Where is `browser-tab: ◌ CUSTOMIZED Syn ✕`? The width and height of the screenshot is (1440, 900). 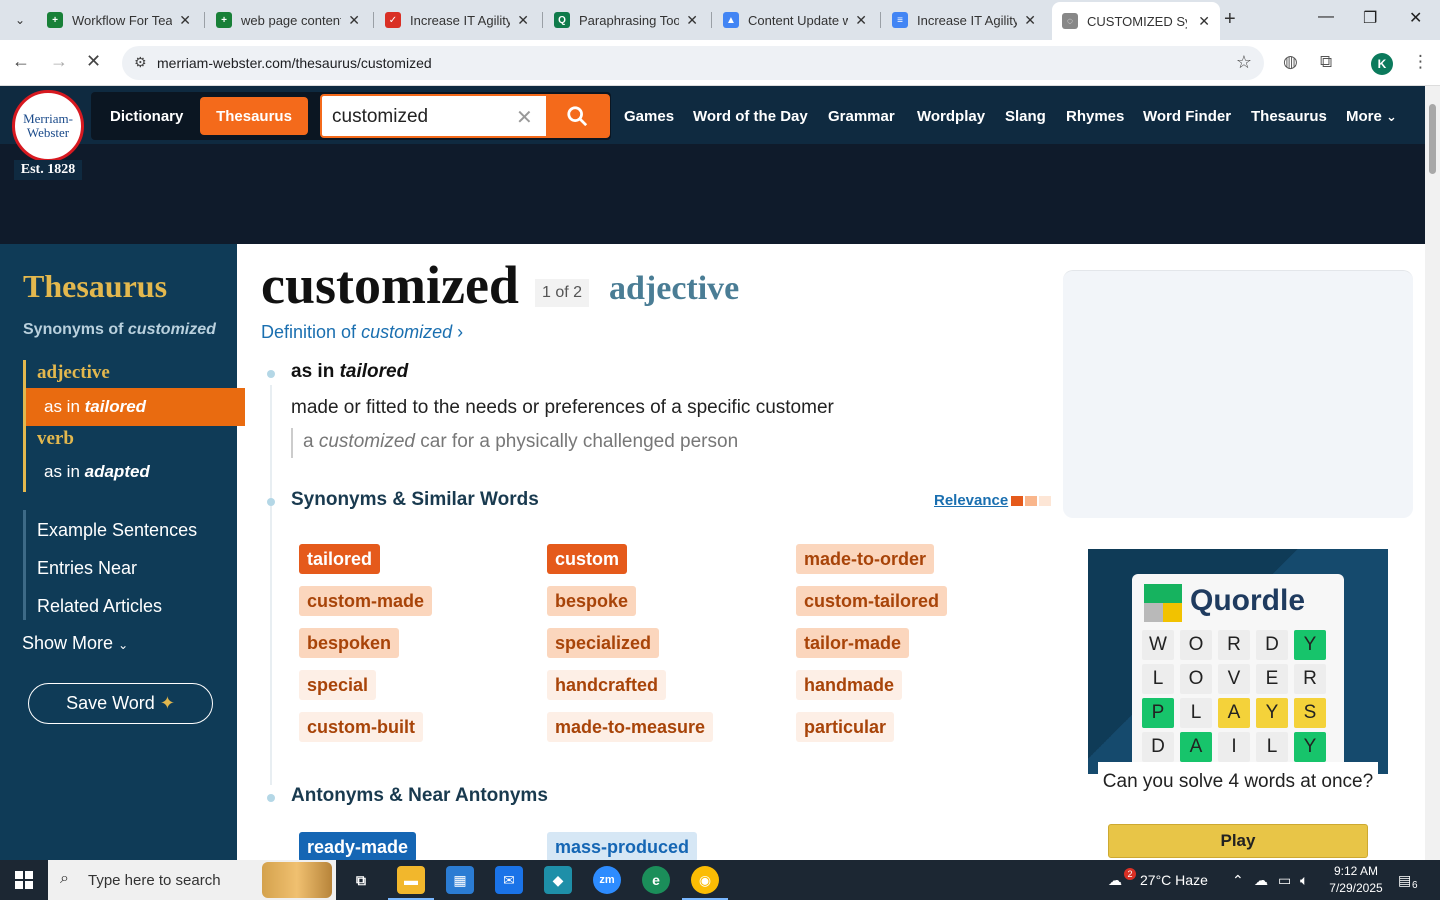 browser-tab: ◌ CUSTOMIZED Syn ✕ is located at coordinates (1136, 21).